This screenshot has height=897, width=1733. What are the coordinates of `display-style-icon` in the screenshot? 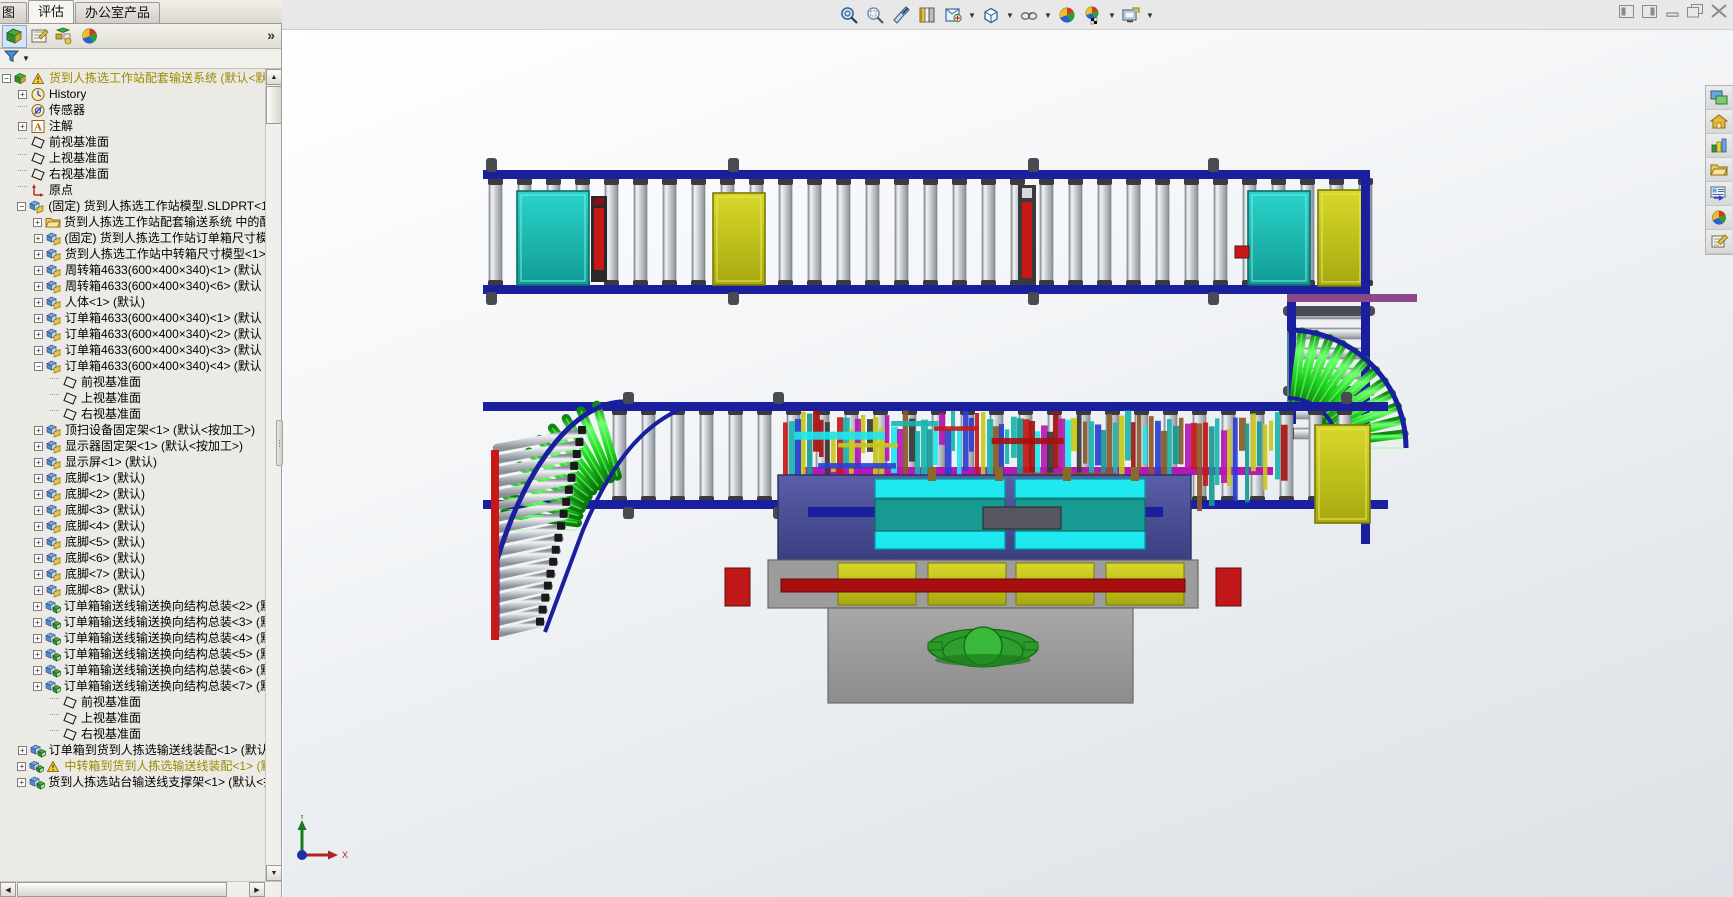 It's located at (953, 15).